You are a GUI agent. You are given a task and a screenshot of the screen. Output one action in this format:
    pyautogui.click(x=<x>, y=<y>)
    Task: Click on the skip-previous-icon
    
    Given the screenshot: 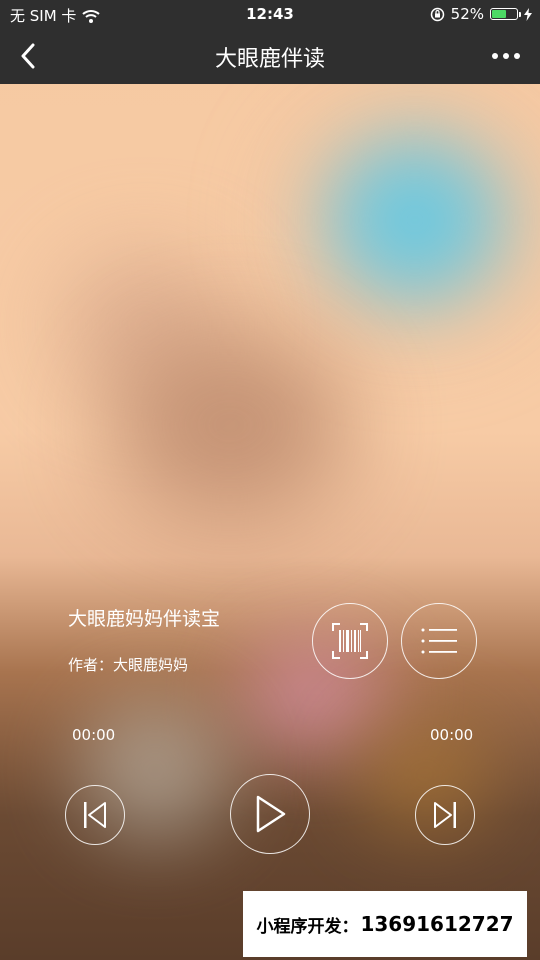 What is the action you would take?
    pyautogui.click(x=95, y=815)
    